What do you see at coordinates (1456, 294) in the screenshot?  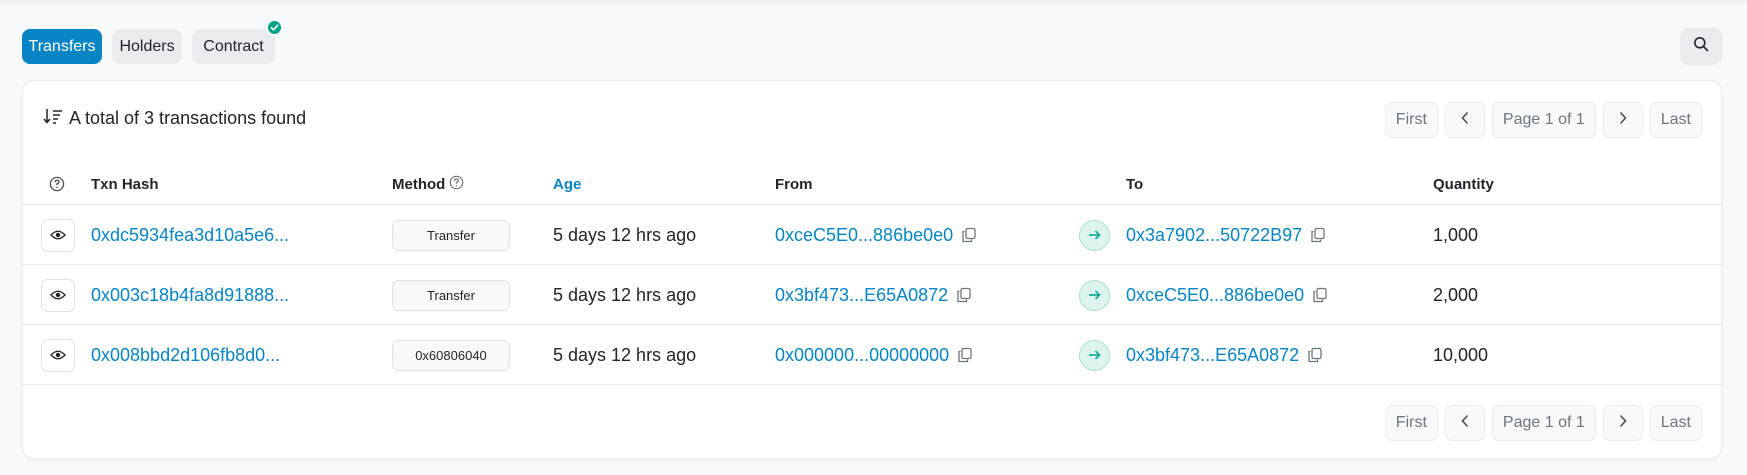 I see `quantity-cell: 2,000` at bounding box center [1456, 294].